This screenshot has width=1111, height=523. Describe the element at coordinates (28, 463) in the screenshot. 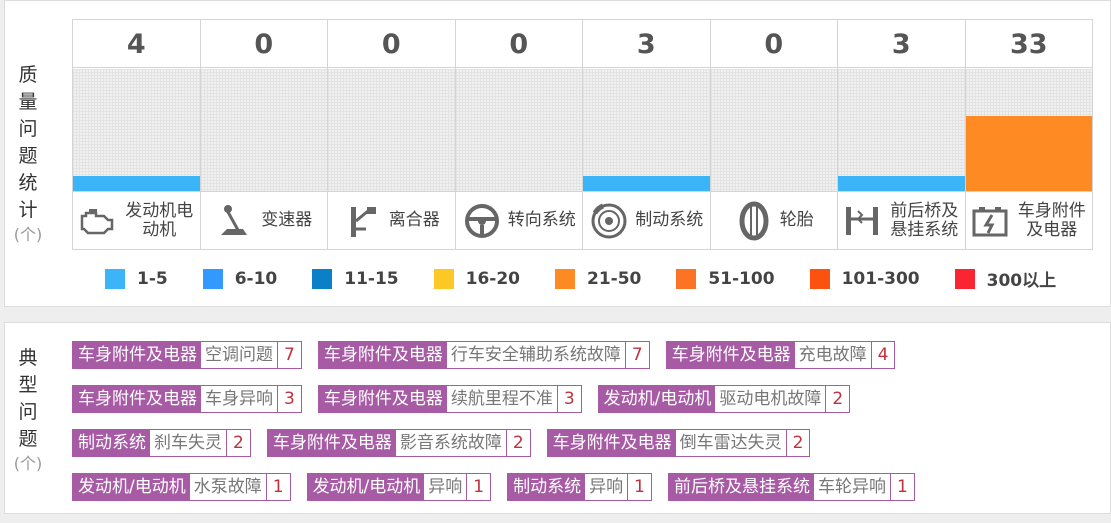

I see `typical-title-unit: (个)` at that location.